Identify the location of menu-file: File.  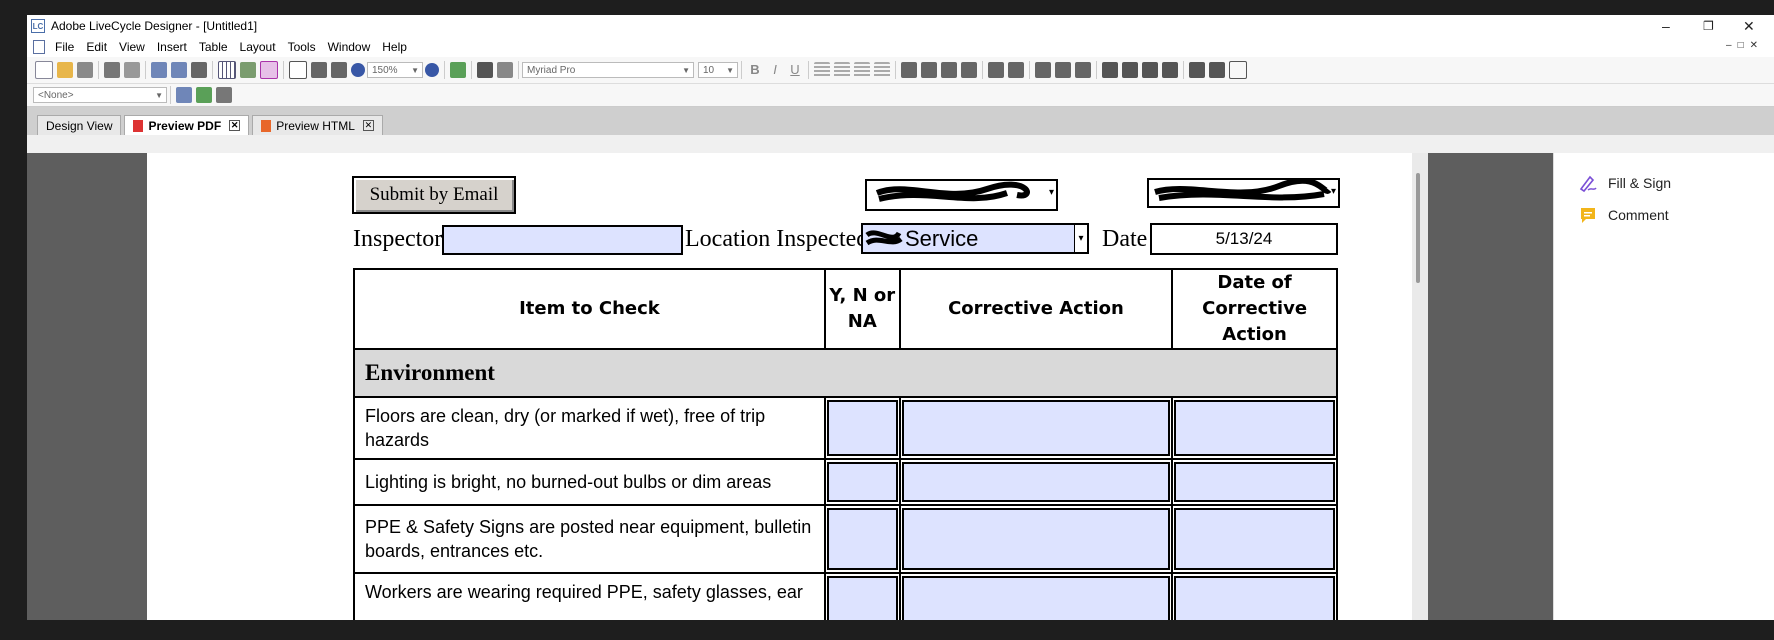
(64, 47).